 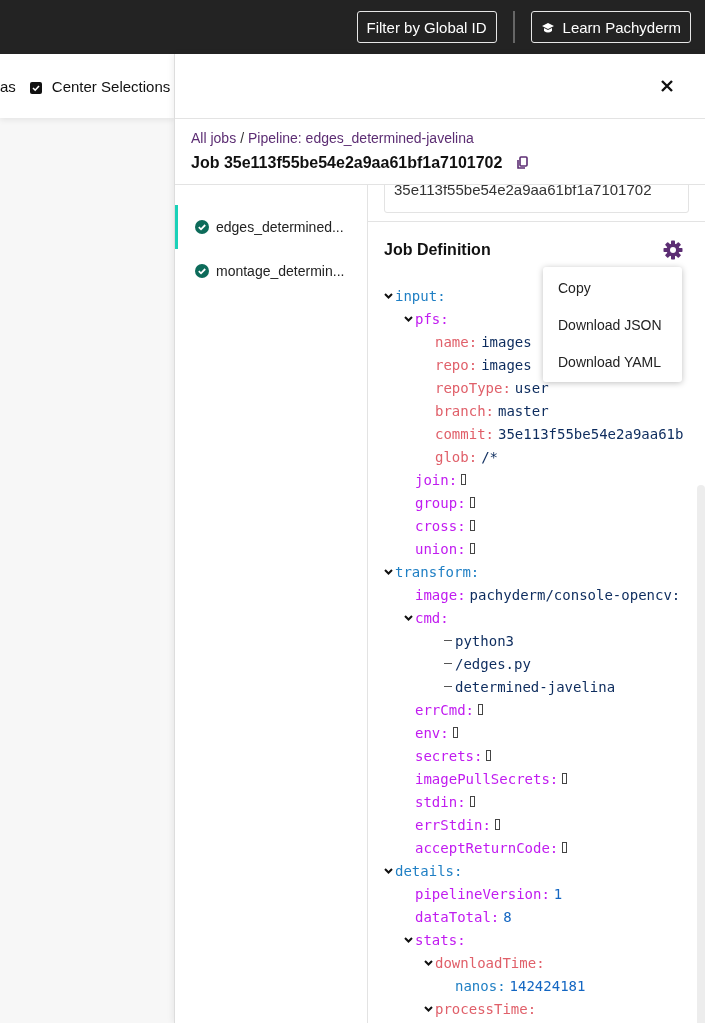 What do you see at coordinates (440, 939) in the screenshot?
I see `yaml-key: stats:` at bounding box center [440, 939].